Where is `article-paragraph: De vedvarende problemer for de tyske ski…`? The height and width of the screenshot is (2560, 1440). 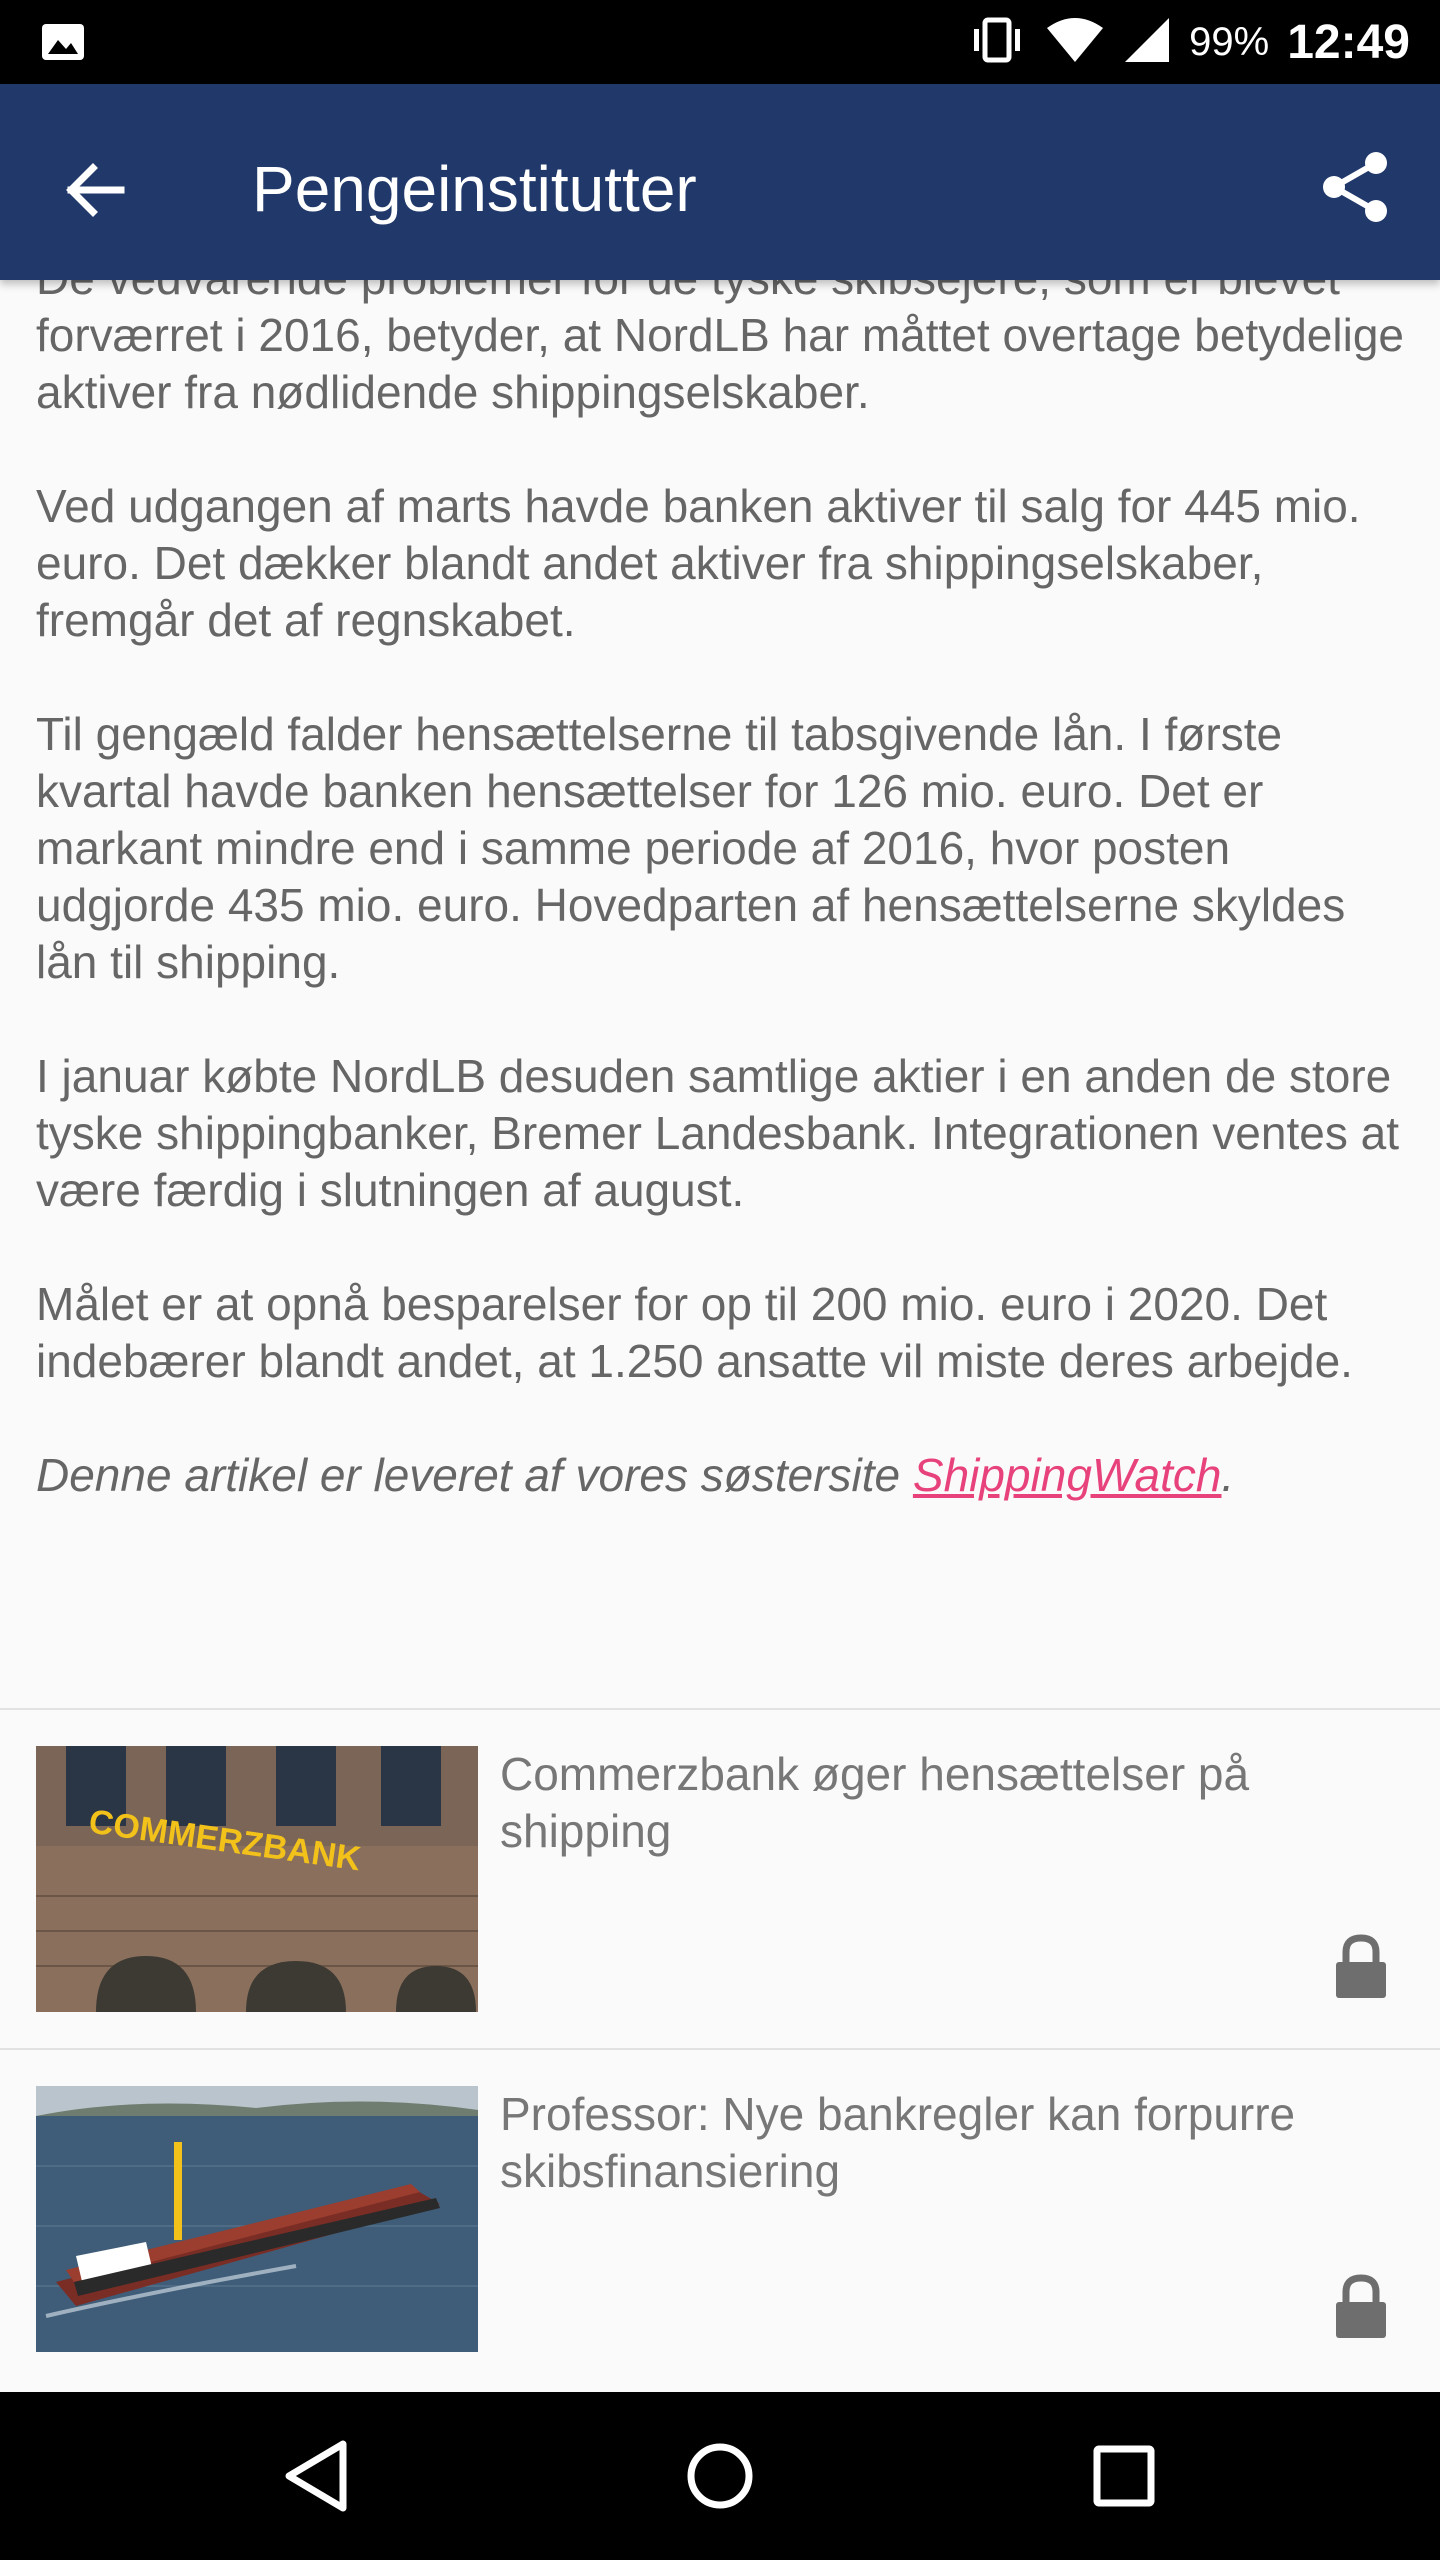
article-paragraph: De vedvarende problemer for de tyske ski… is located at coordinates (720, 349).